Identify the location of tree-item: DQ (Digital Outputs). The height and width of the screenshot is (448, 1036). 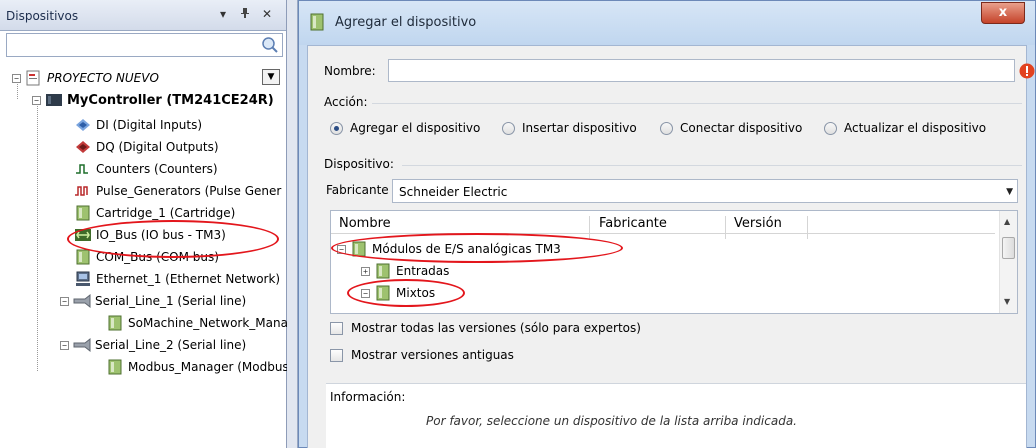
(146, 147).